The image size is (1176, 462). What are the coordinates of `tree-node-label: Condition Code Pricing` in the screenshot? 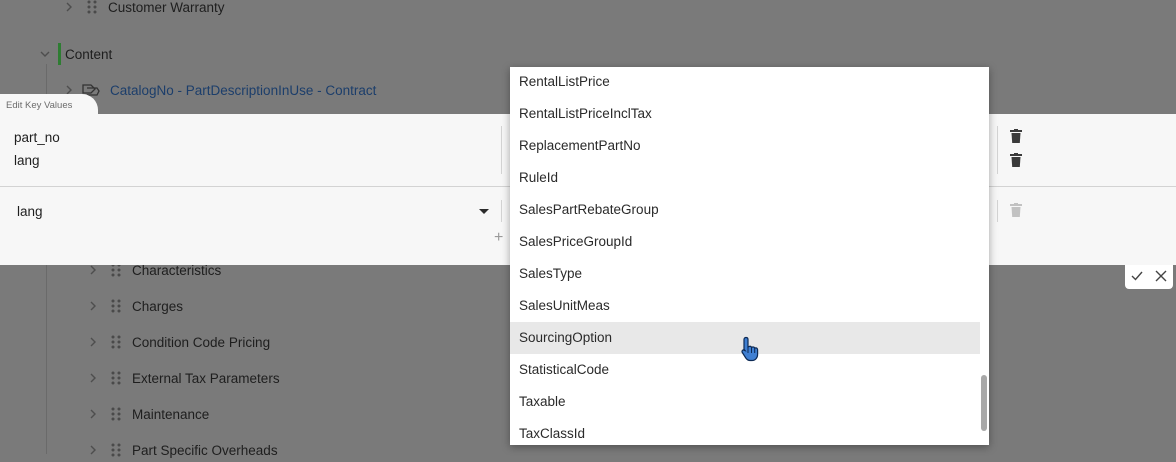 It's located at (201, 342).